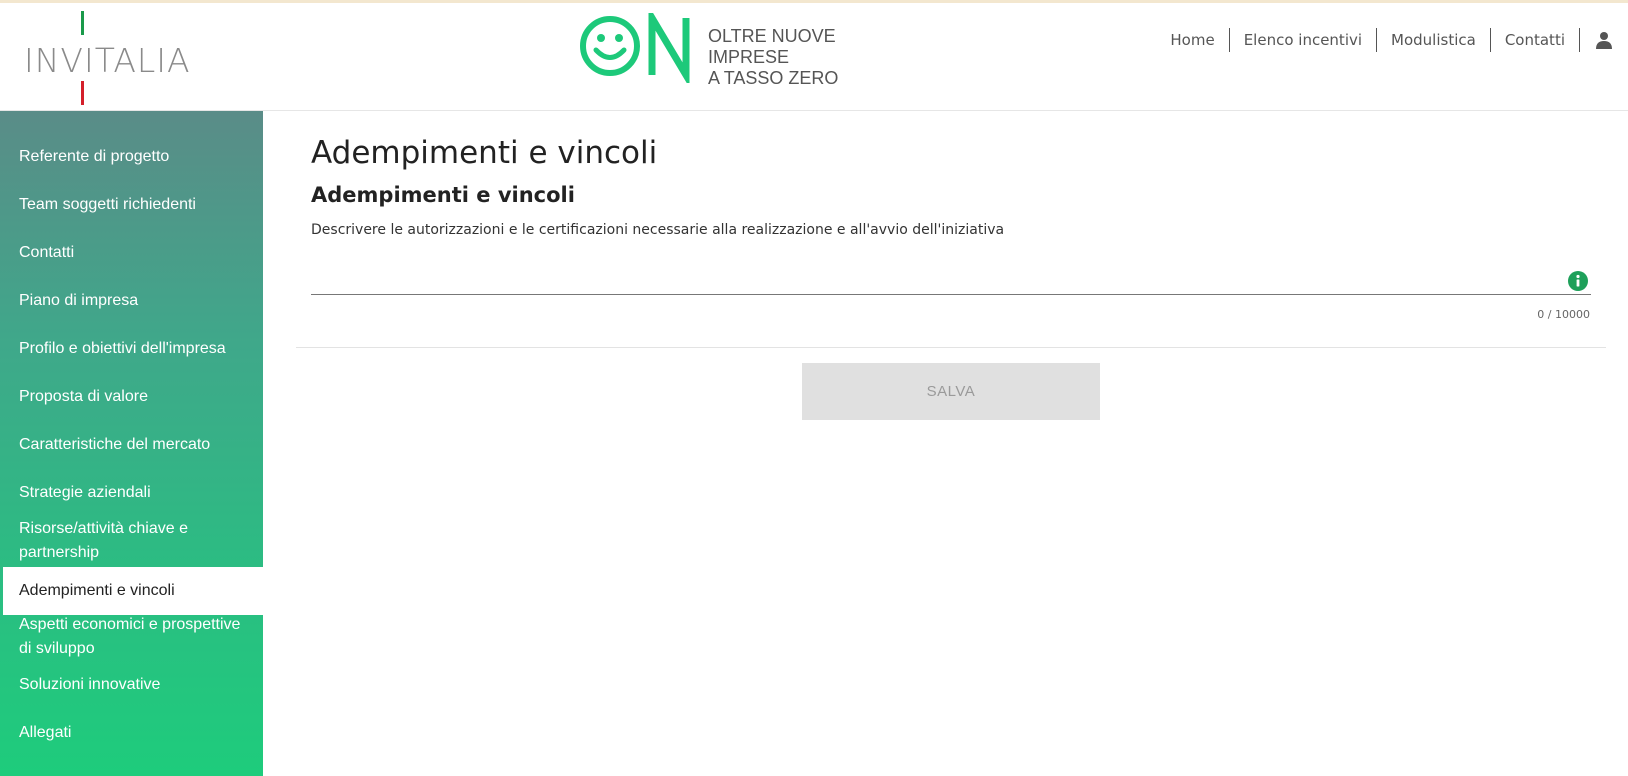 The height and width of the screenshot is (776, 1628). I want to click on invitalia-logo: INVITALIA, so click(107, 58).